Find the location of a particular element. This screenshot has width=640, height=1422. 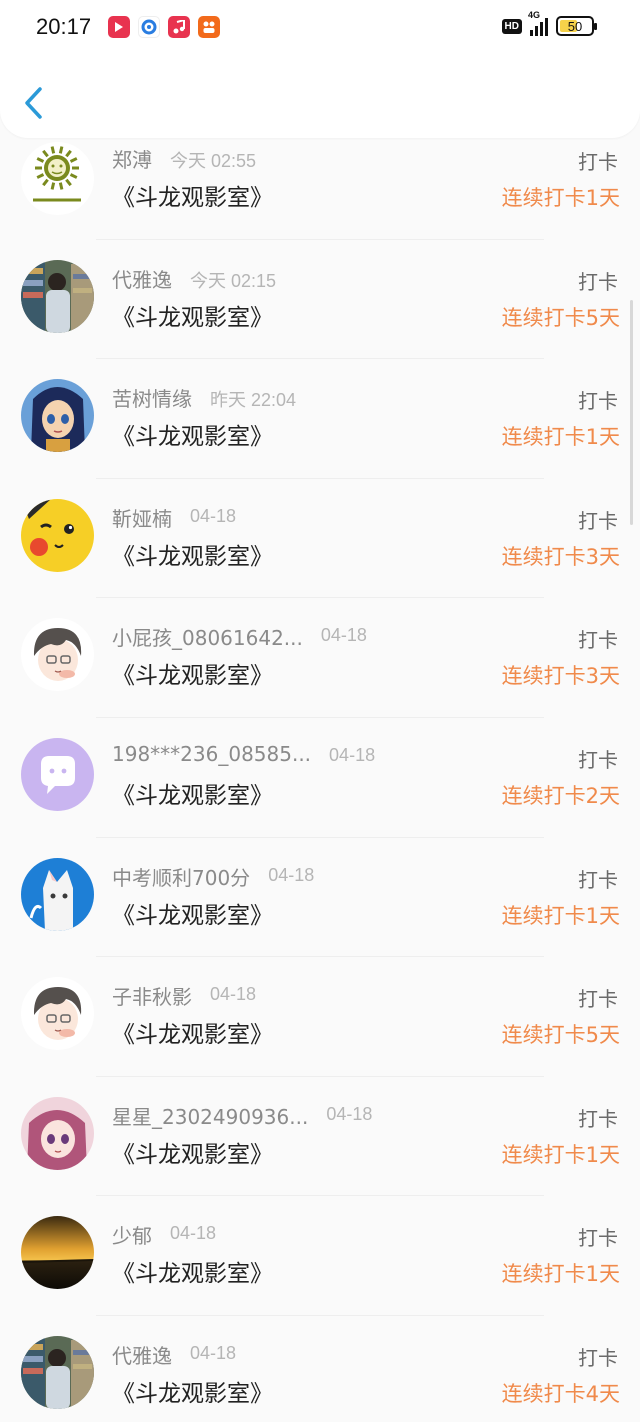

list-item: 子非秋影 04-18 《斗龙观影室》 打卡连续打卡5天 is located at coordinates (320, 1017).